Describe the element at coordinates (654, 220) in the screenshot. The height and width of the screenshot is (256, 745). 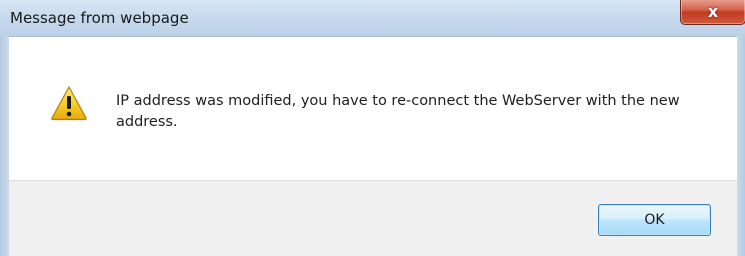
I see `ok-button: OK` at that location.